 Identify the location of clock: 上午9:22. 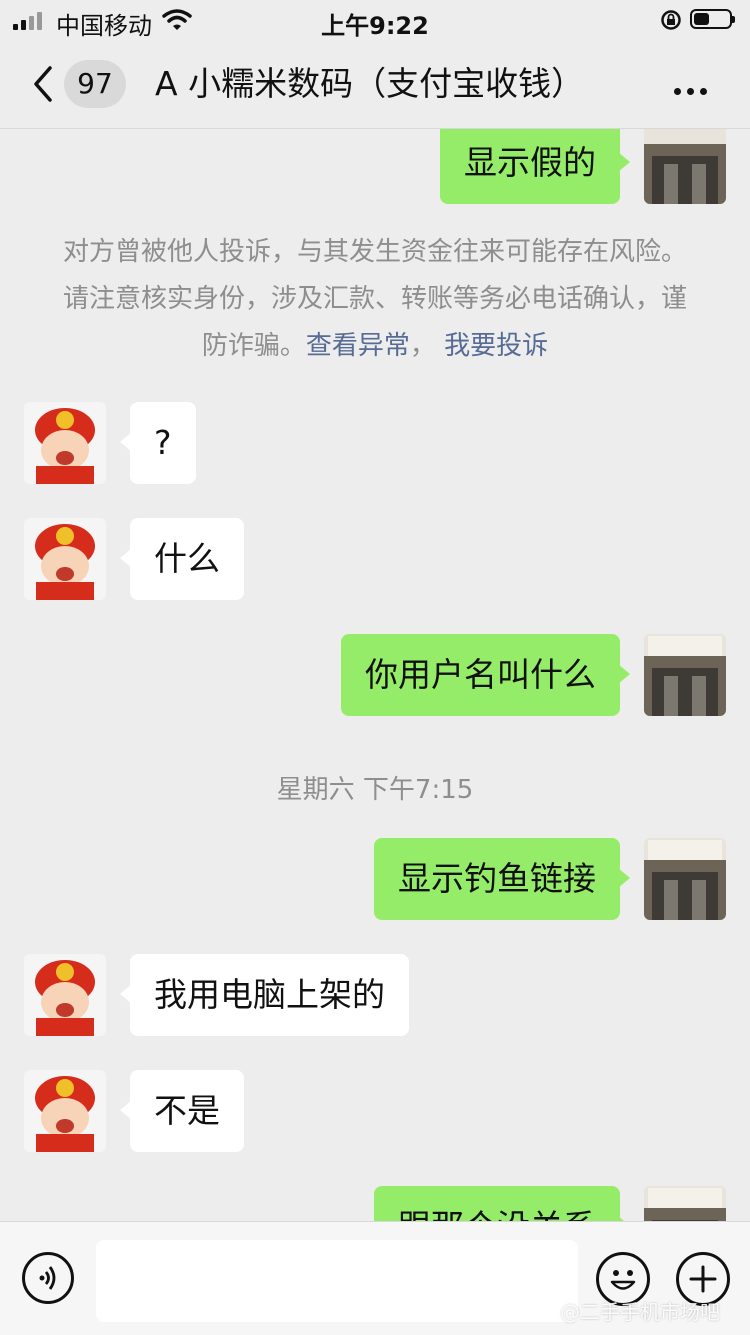
(375, 26).